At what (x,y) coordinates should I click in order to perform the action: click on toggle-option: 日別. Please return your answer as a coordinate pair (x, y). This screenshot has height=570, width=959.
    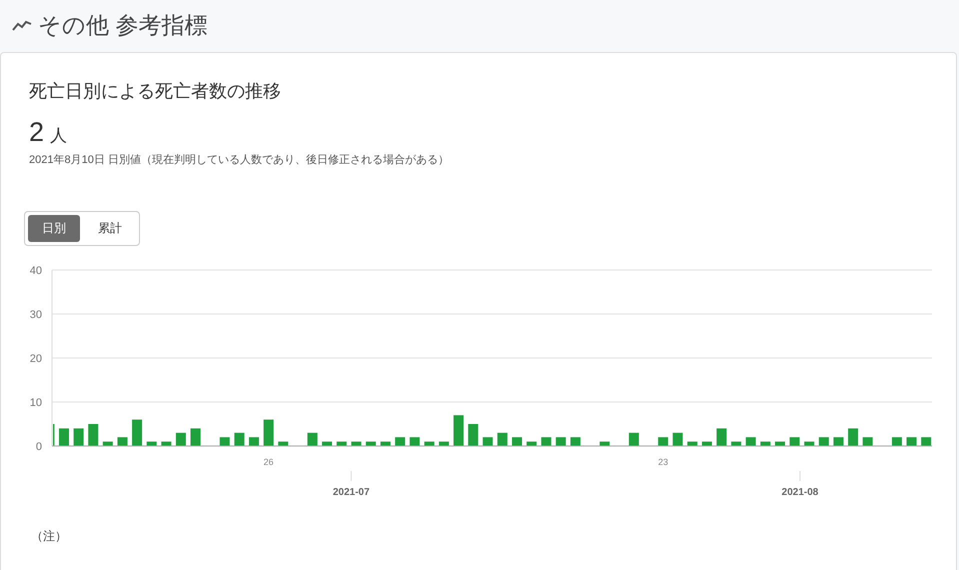
    Looking at the image, I should click on (54, 228).